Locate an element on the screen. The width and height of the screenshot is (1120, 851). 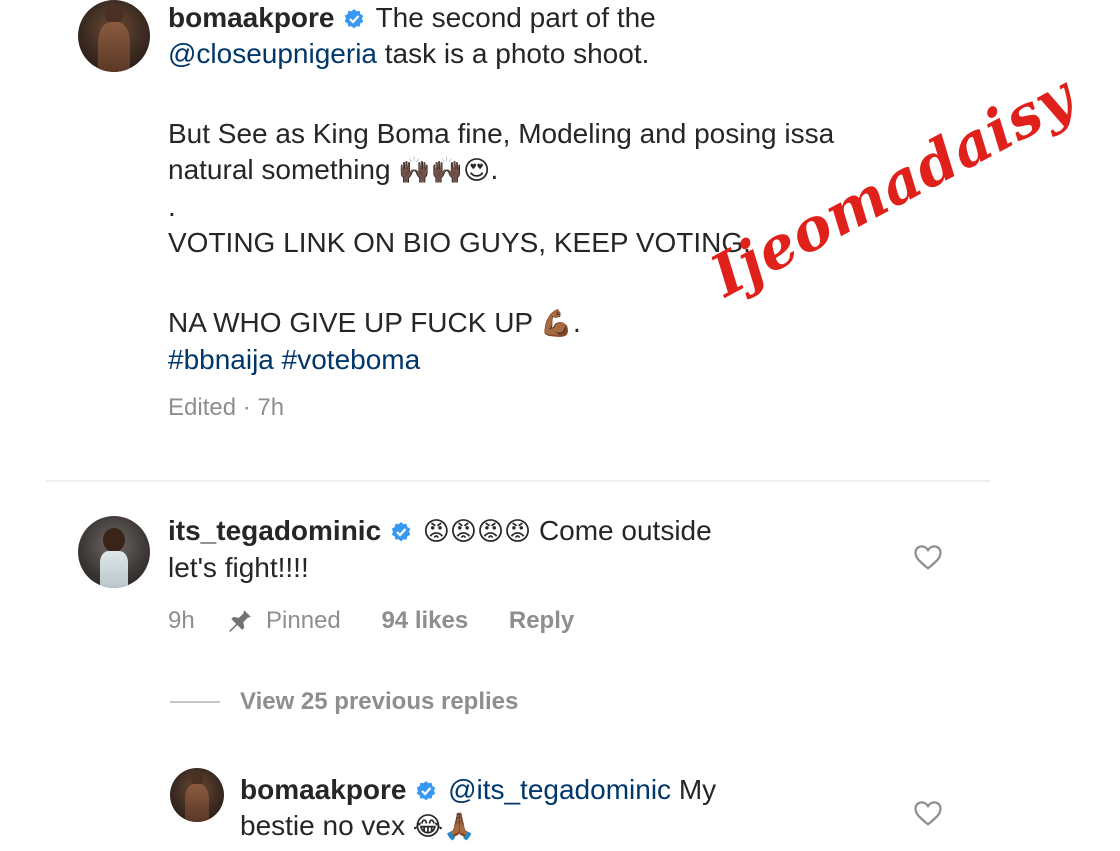
pinned-label: Pinned is located at coordinates (303, 620).